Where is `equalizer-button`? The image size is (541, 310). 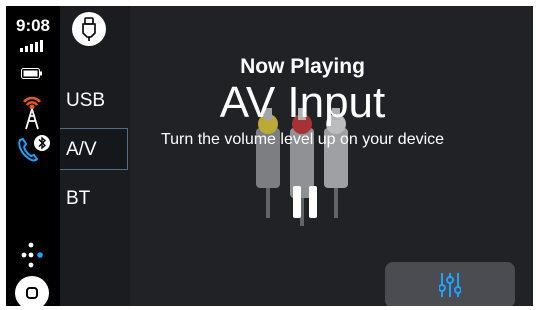
equalizer-button is located at coordinates (450, 284).